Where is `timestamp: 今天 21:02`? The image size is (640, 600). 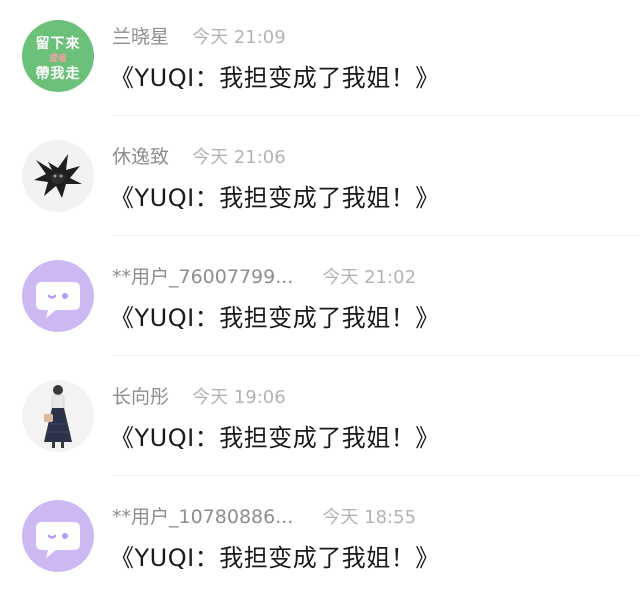 timestamp: 今天 21:02 is located at coordinates (369, 277).